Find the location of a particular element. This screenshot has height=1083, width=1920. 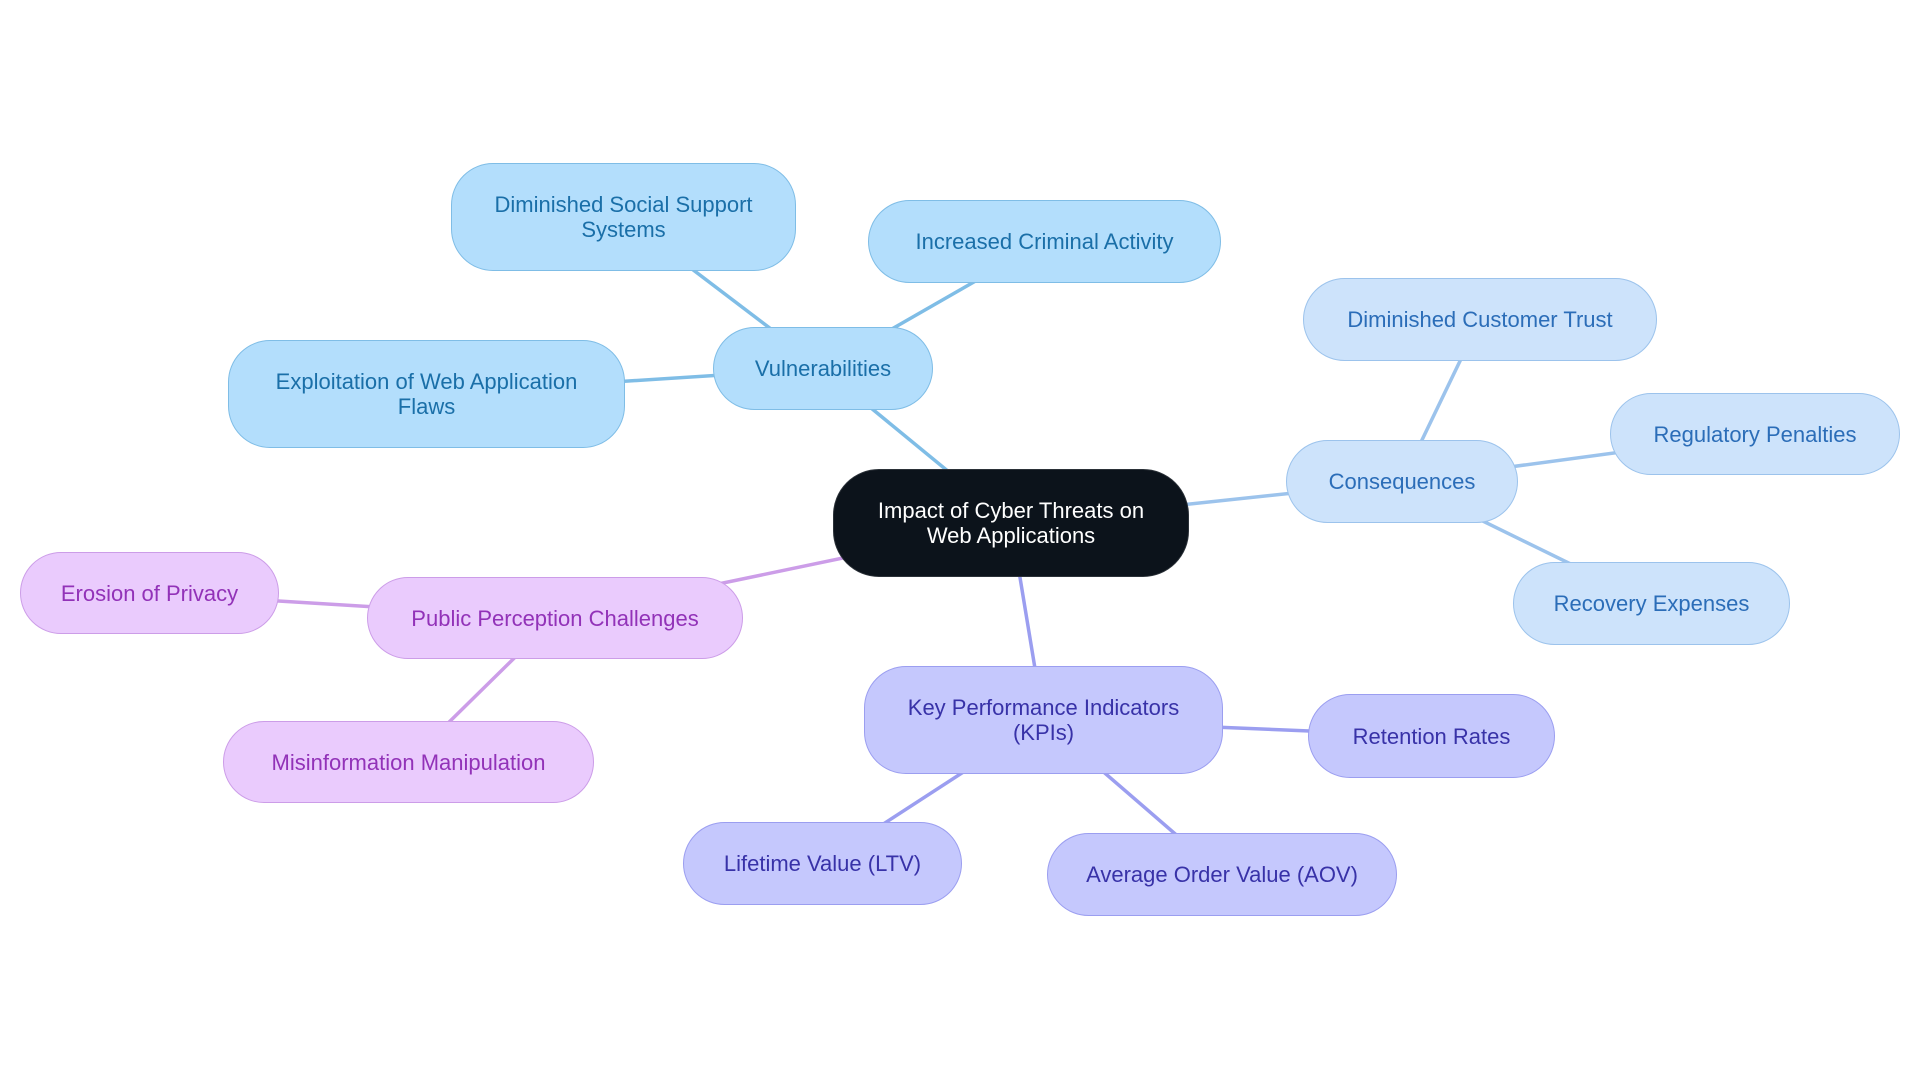

node-label: Diminished Social Support Systems is located at coordinates (623, 217).